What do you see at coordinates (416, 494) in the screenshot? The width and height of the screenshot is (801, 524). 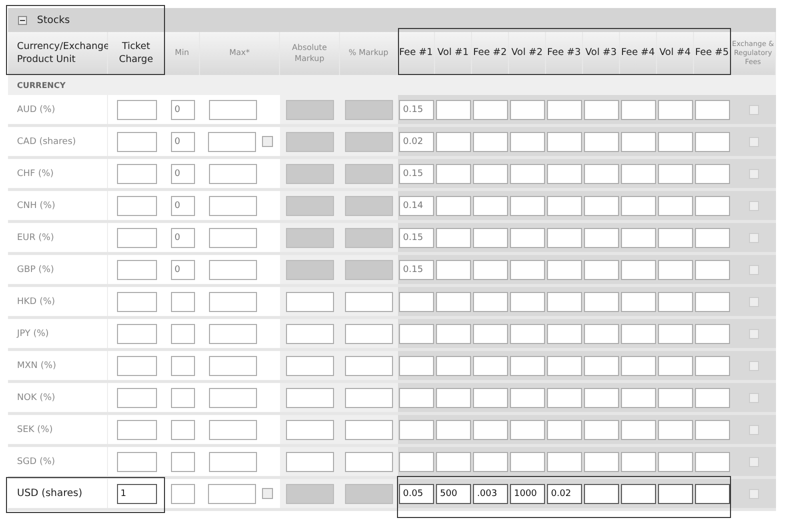 I see `fee-field: 0.05` at bounding box center [416, 494].